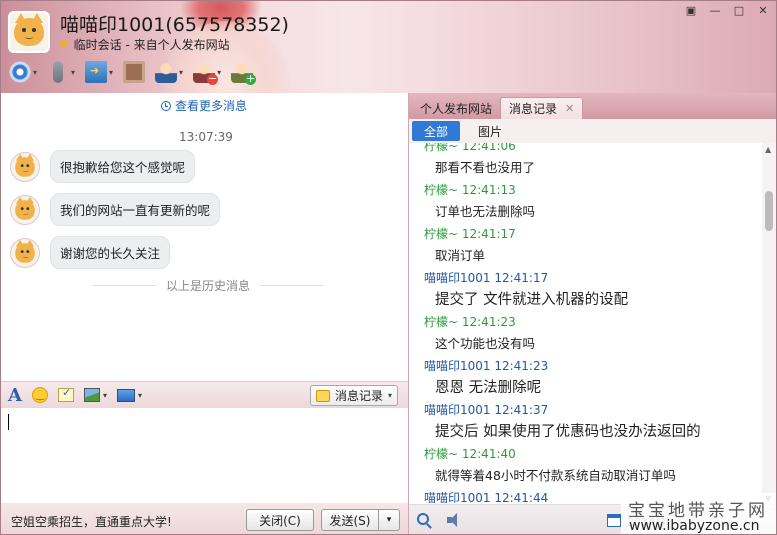 The image size is (777, 535). Describe the element at coordinates (350, 520) in the screenshot. I see `send-button: 发送(S)` at that location.